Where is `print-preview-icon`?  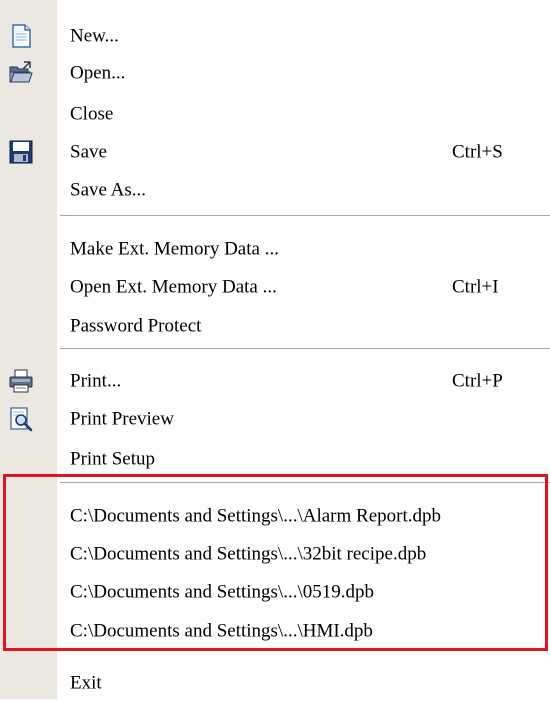 print-preview-icon is located at coordinates (21, 419).